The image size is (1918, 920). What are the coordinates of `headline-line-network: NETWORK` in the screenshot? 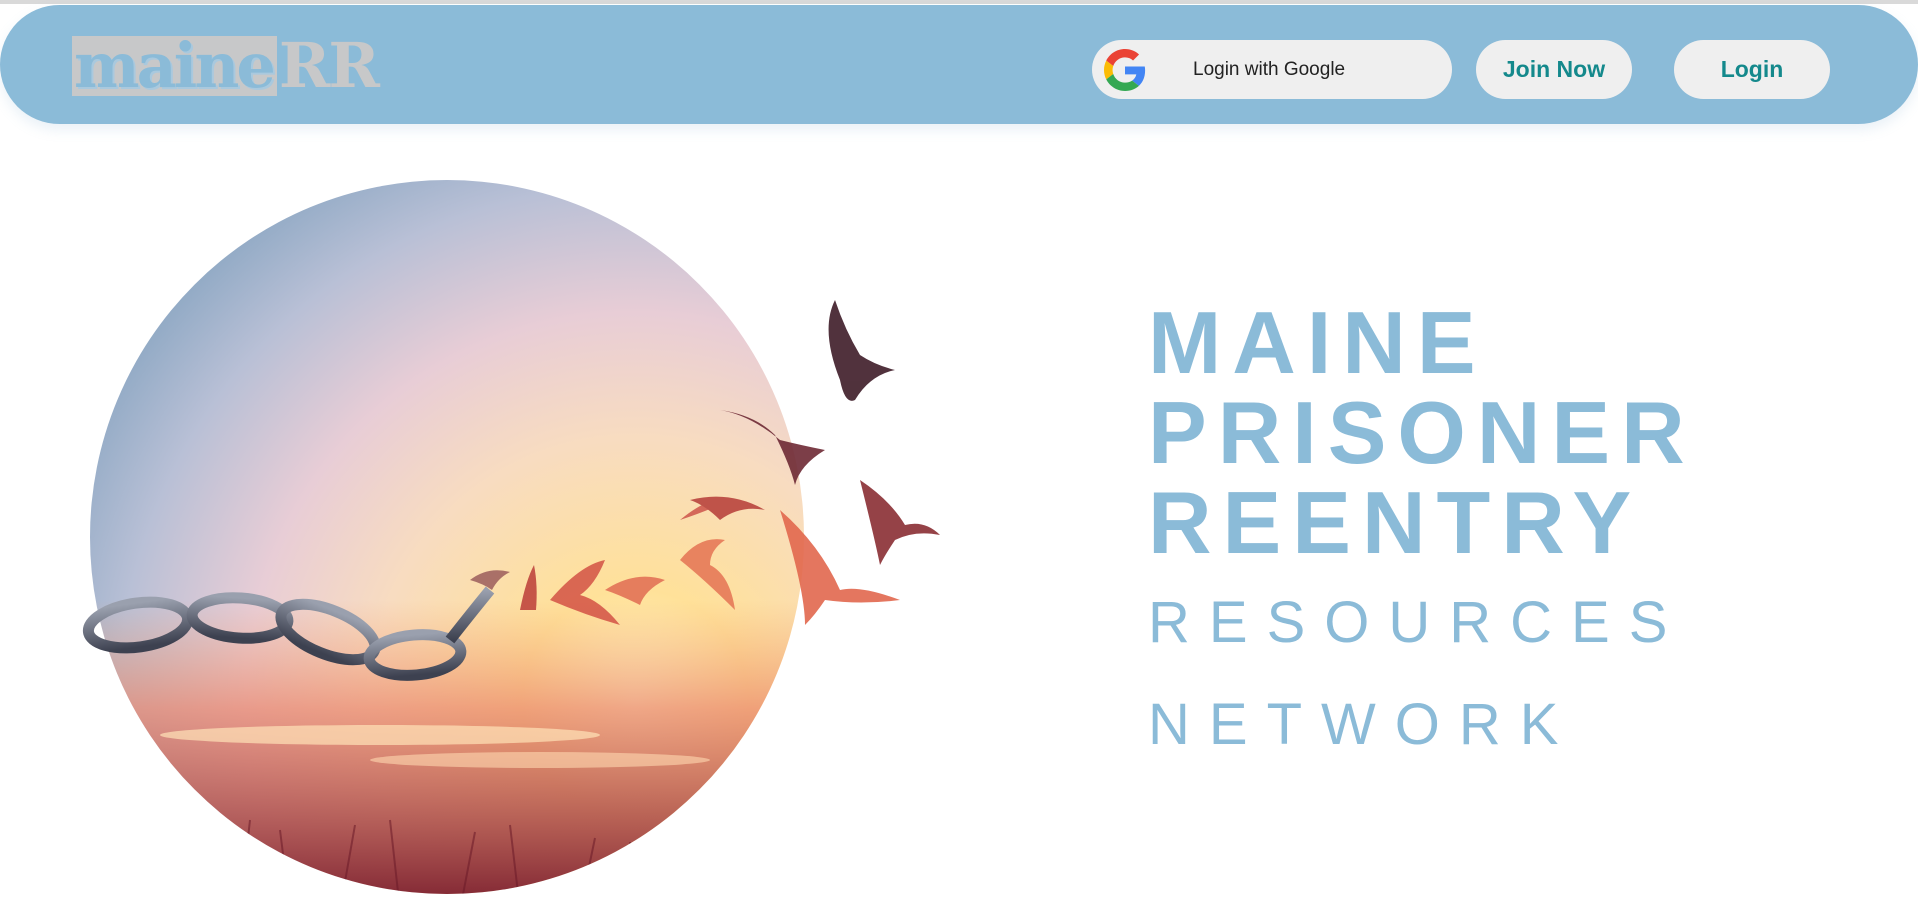 It's located at (1362, 725).